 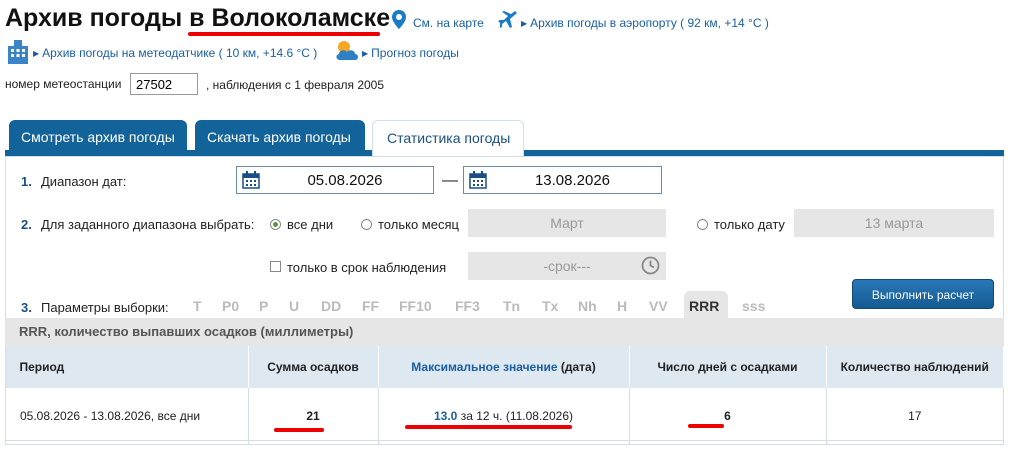 What do you see at coordinates (445, 416) in the screenshot?
I see `cell-max-value: 13.0` at bounding box center [445, 416].